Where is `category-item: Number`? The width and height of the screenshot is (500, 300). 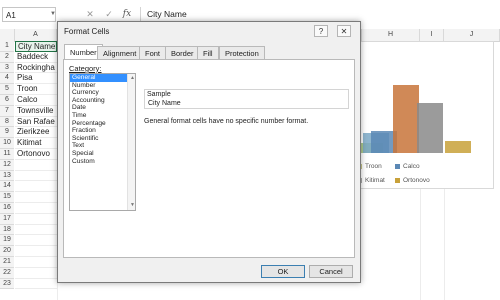 category-item: Number is located at coordinates (102, 86).